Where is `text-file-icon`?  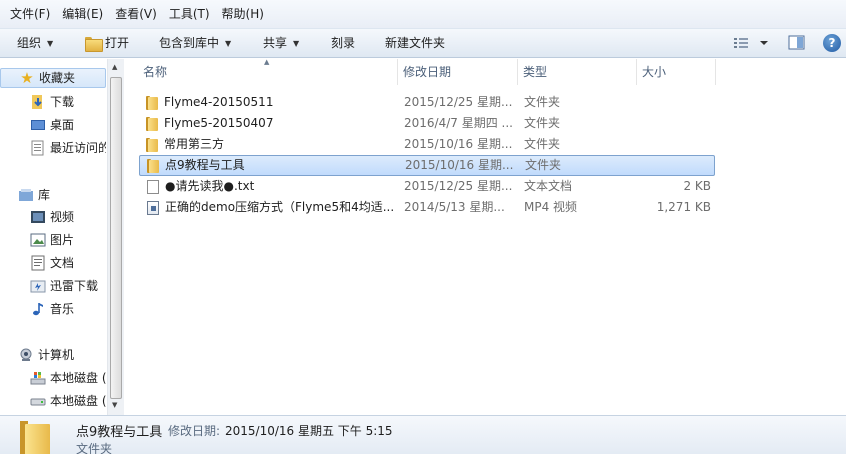
text-file-icon is located at coordinates (153, 186).